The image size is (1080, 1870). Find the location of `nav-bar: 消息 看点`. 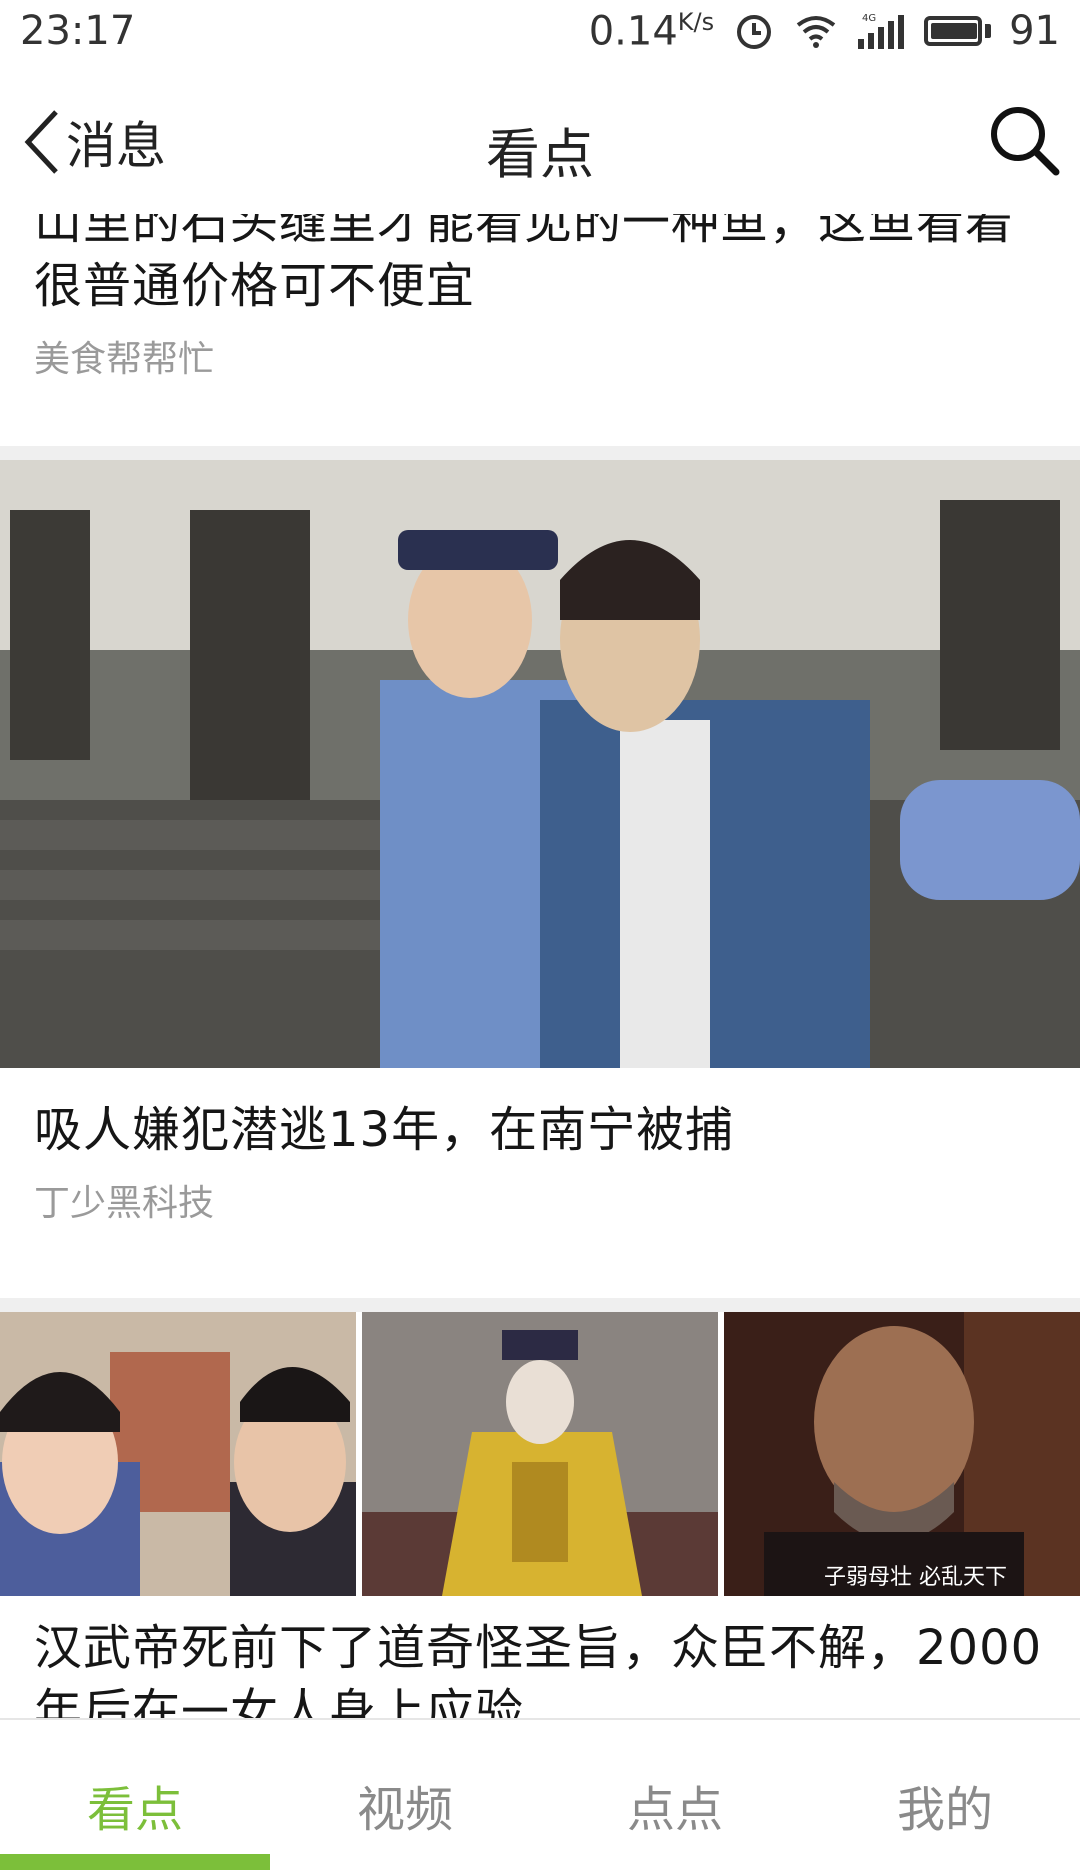

nav-bar: 消息 看点 is located at coordinates (540, 140).